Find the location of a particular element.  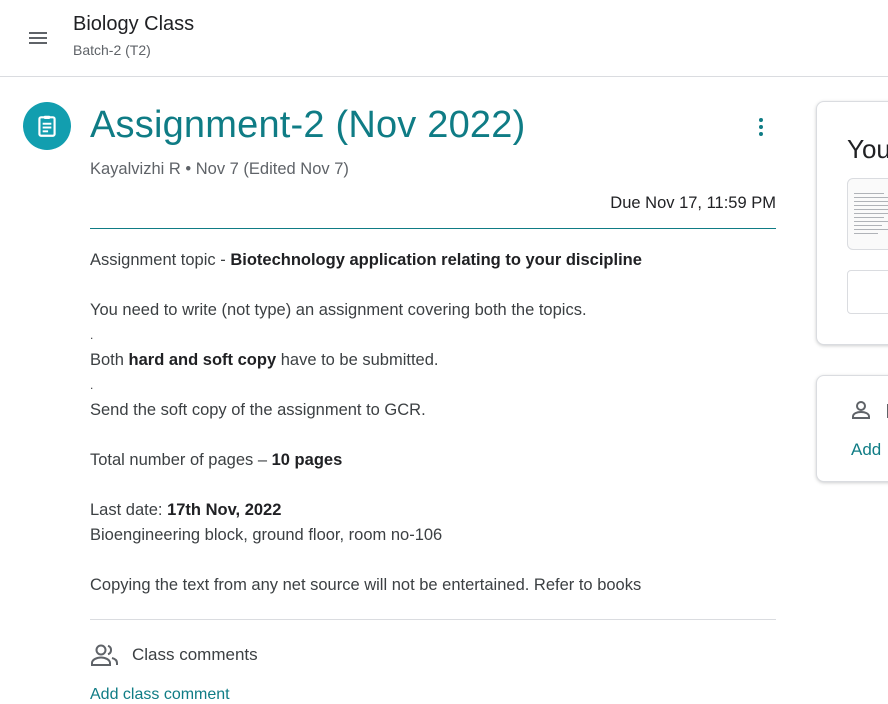

add-class-comment-link: Add class comment is located at coordinates (160, 695).